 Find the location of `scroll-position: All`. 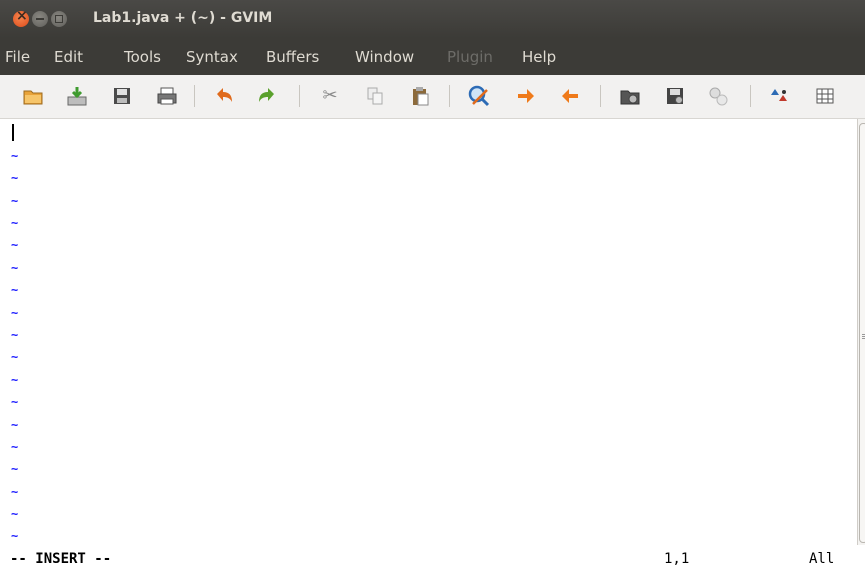

scroll-position: All is located at coordinates (822, 559).